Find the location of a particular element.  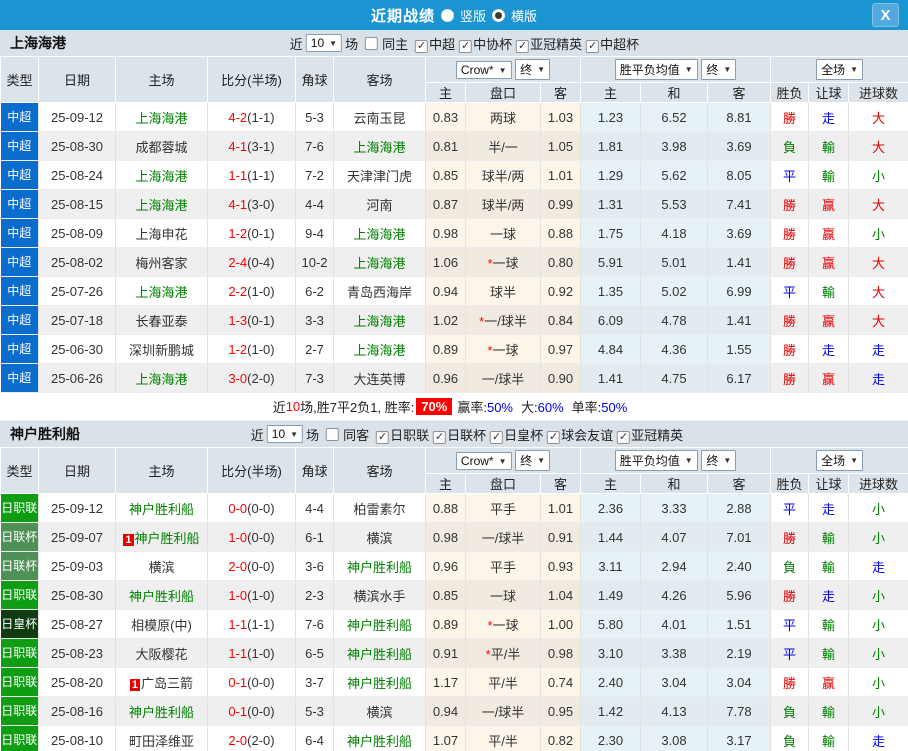

home-team: 上海海港 is located at coordinates (161, 117).